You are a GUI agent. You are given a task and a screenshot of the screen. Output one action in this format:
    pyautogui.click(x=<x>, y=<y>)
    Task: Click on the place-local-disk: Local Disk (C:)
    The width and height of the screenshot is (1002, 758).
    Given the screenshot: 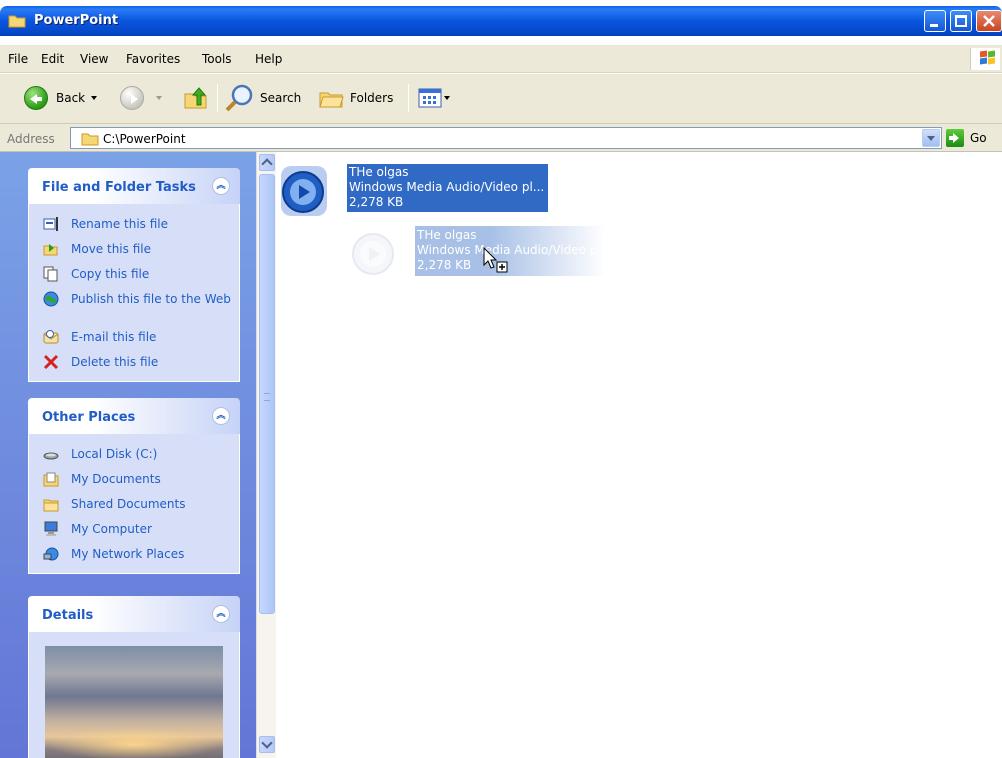 What is the action you would take?
    pyautogui.click(x=134, y=454)
    